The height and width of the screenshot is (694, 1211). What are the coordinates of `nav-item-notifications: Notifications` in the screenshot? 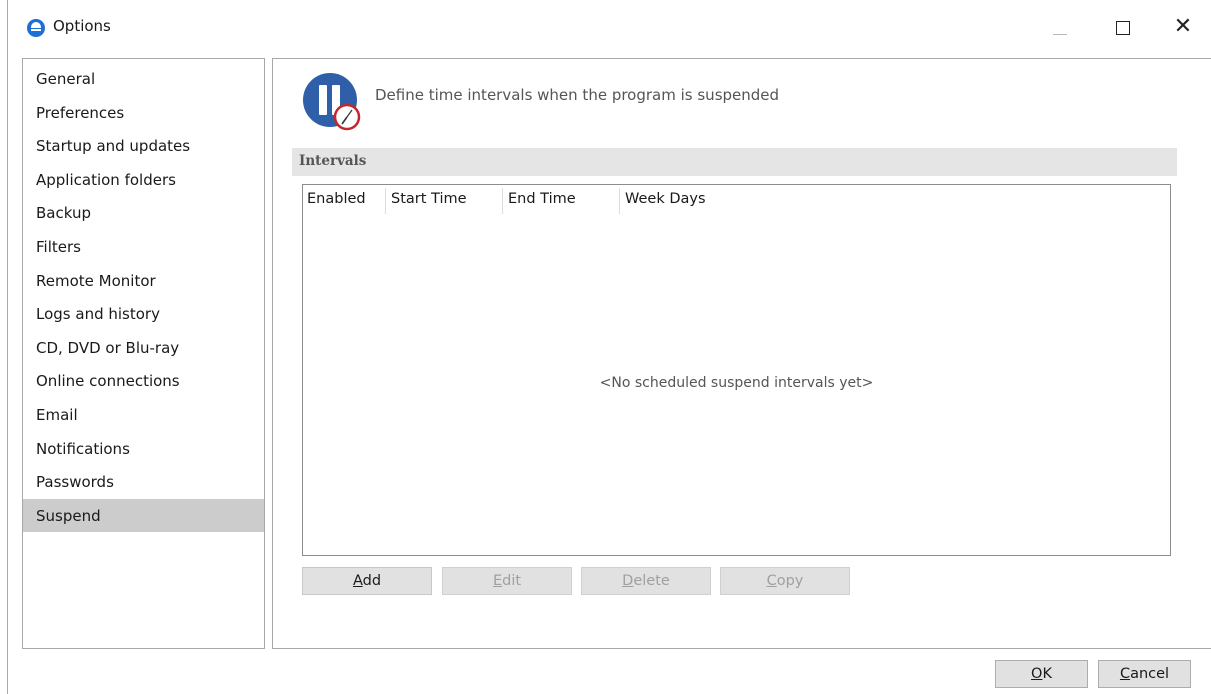 It's located at (143, 449).